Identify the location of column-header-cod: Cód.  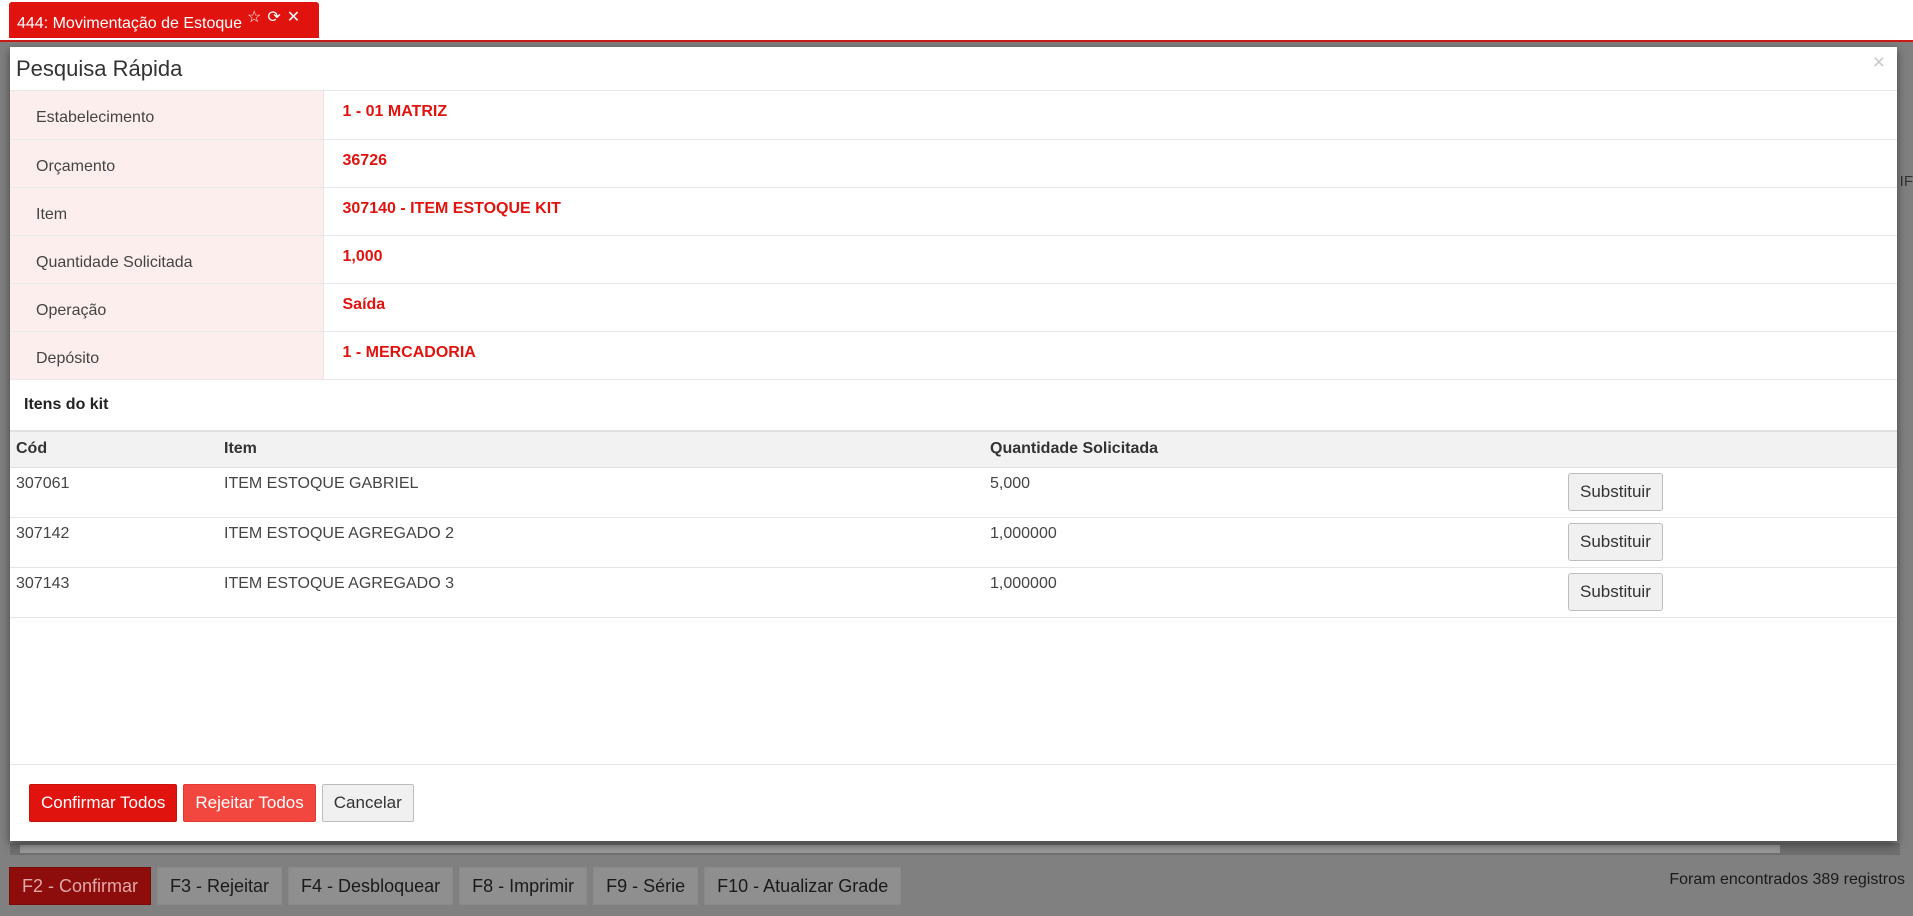
(114, 448).